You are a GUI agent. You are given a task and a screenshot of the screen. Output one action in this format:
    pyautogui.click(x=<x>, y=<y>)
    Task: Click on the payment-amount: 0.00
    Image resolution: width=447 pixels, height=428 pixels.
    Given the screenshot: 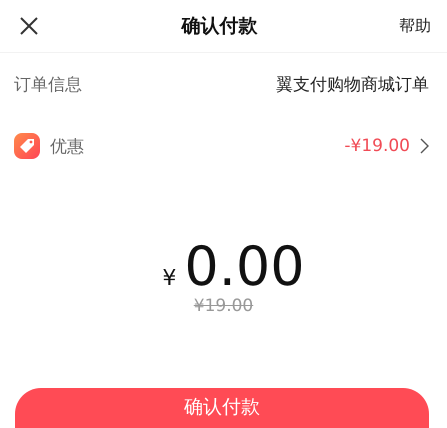 What is the action you would take?
    pyautogui.click(x=244, y=267)
    